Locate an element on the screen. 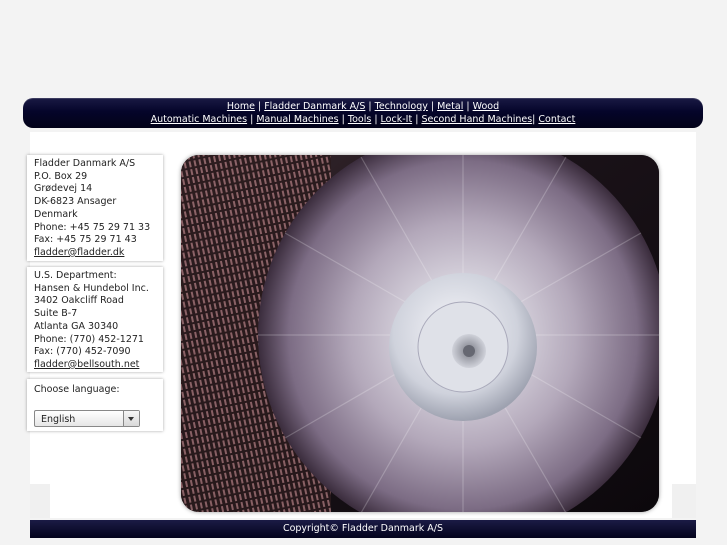 Image resolution: width=727 pixels, height=545 pixels. contact-line: Fax: (770) 452-7090 is located at coordinates (82, 352).